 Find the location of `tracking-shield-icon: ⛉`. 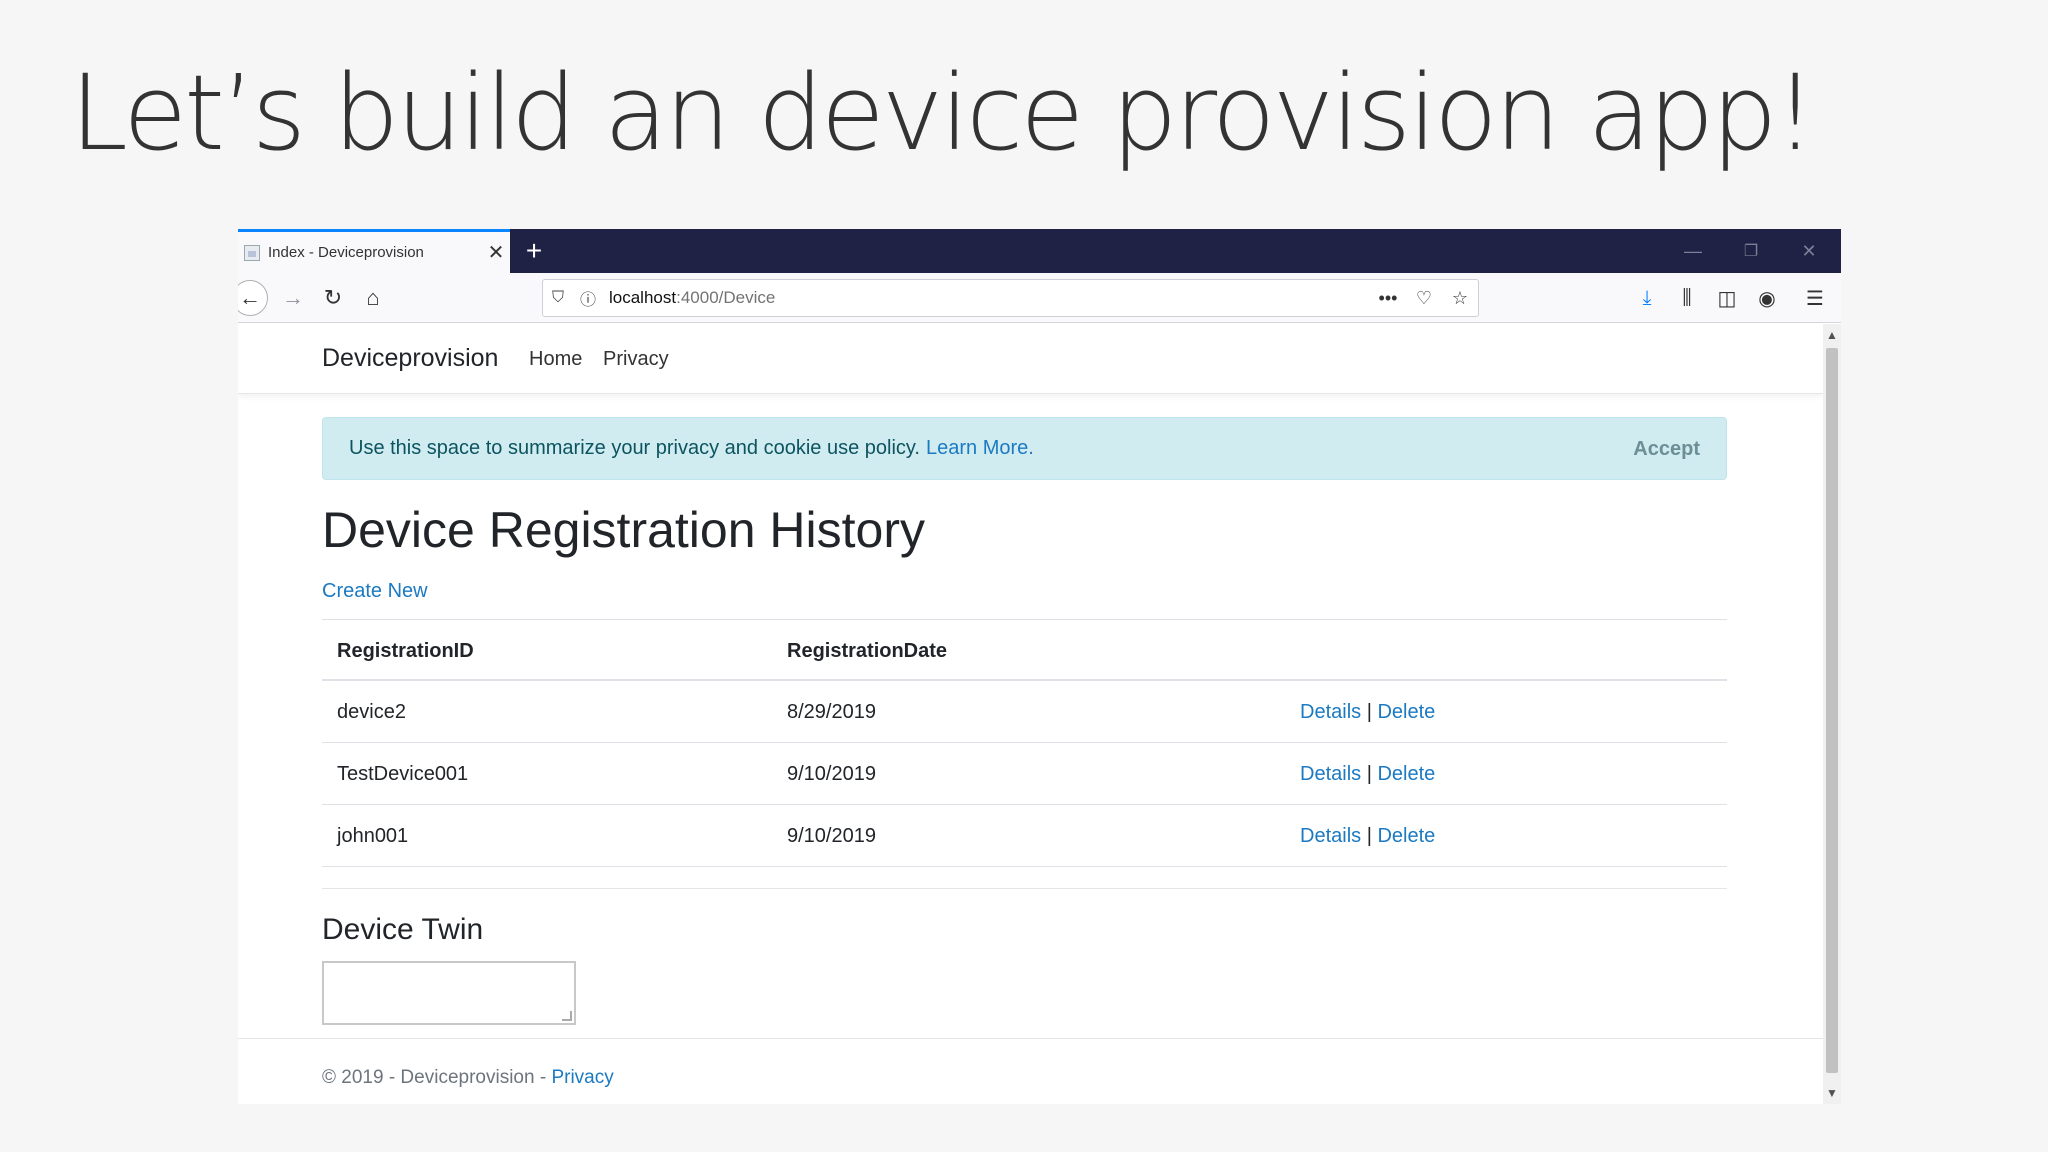

tracking-shield-icon: ⛉ is located at coordinates (558, 298).